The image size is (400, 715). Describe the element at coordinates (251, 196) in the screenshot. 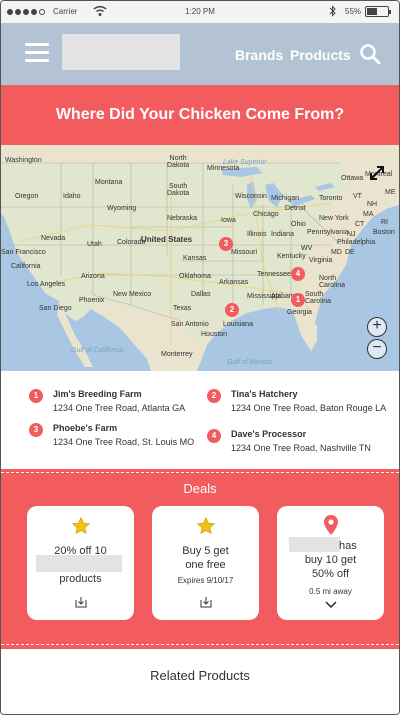

I see `map-label-wisconsin: Wisconsin` at that location.